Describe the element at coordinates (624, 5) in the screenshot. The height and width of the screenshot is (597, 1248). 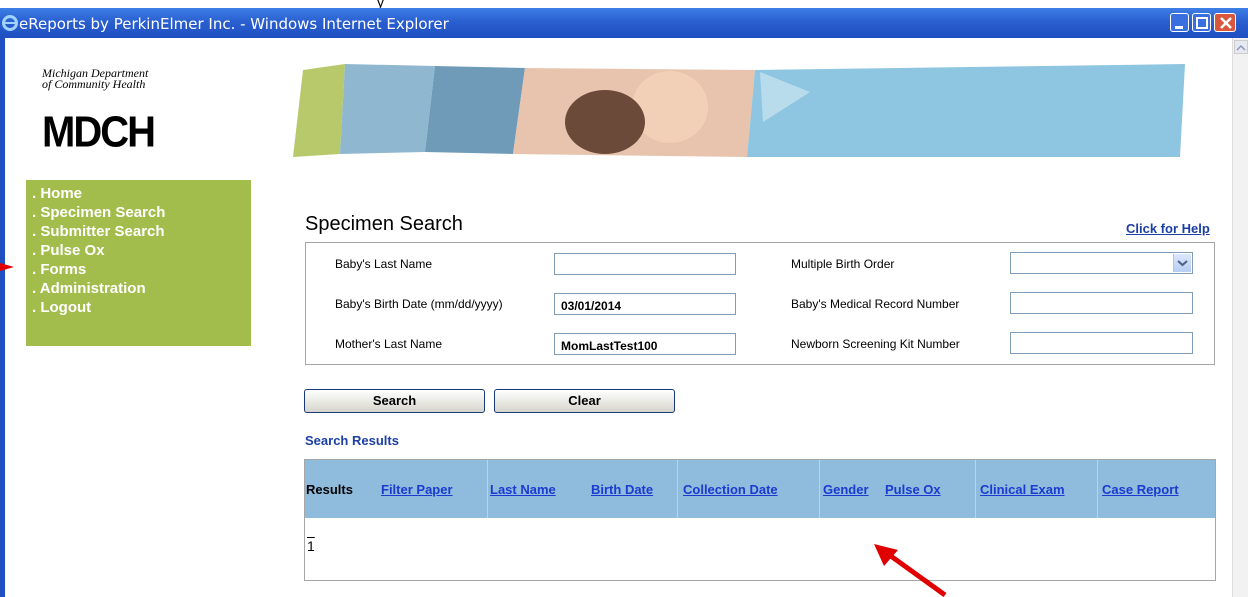
I see `top-text-fragment: y` at that location.